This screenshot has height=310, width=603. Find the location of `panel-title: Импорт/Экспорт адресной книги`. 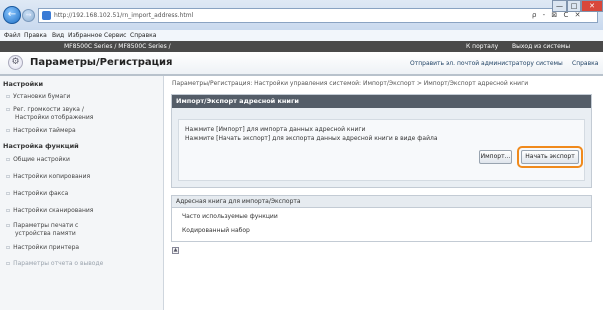

panel-title: Импорт/Экспорт адресной книги is located at coordinates (381, 101).